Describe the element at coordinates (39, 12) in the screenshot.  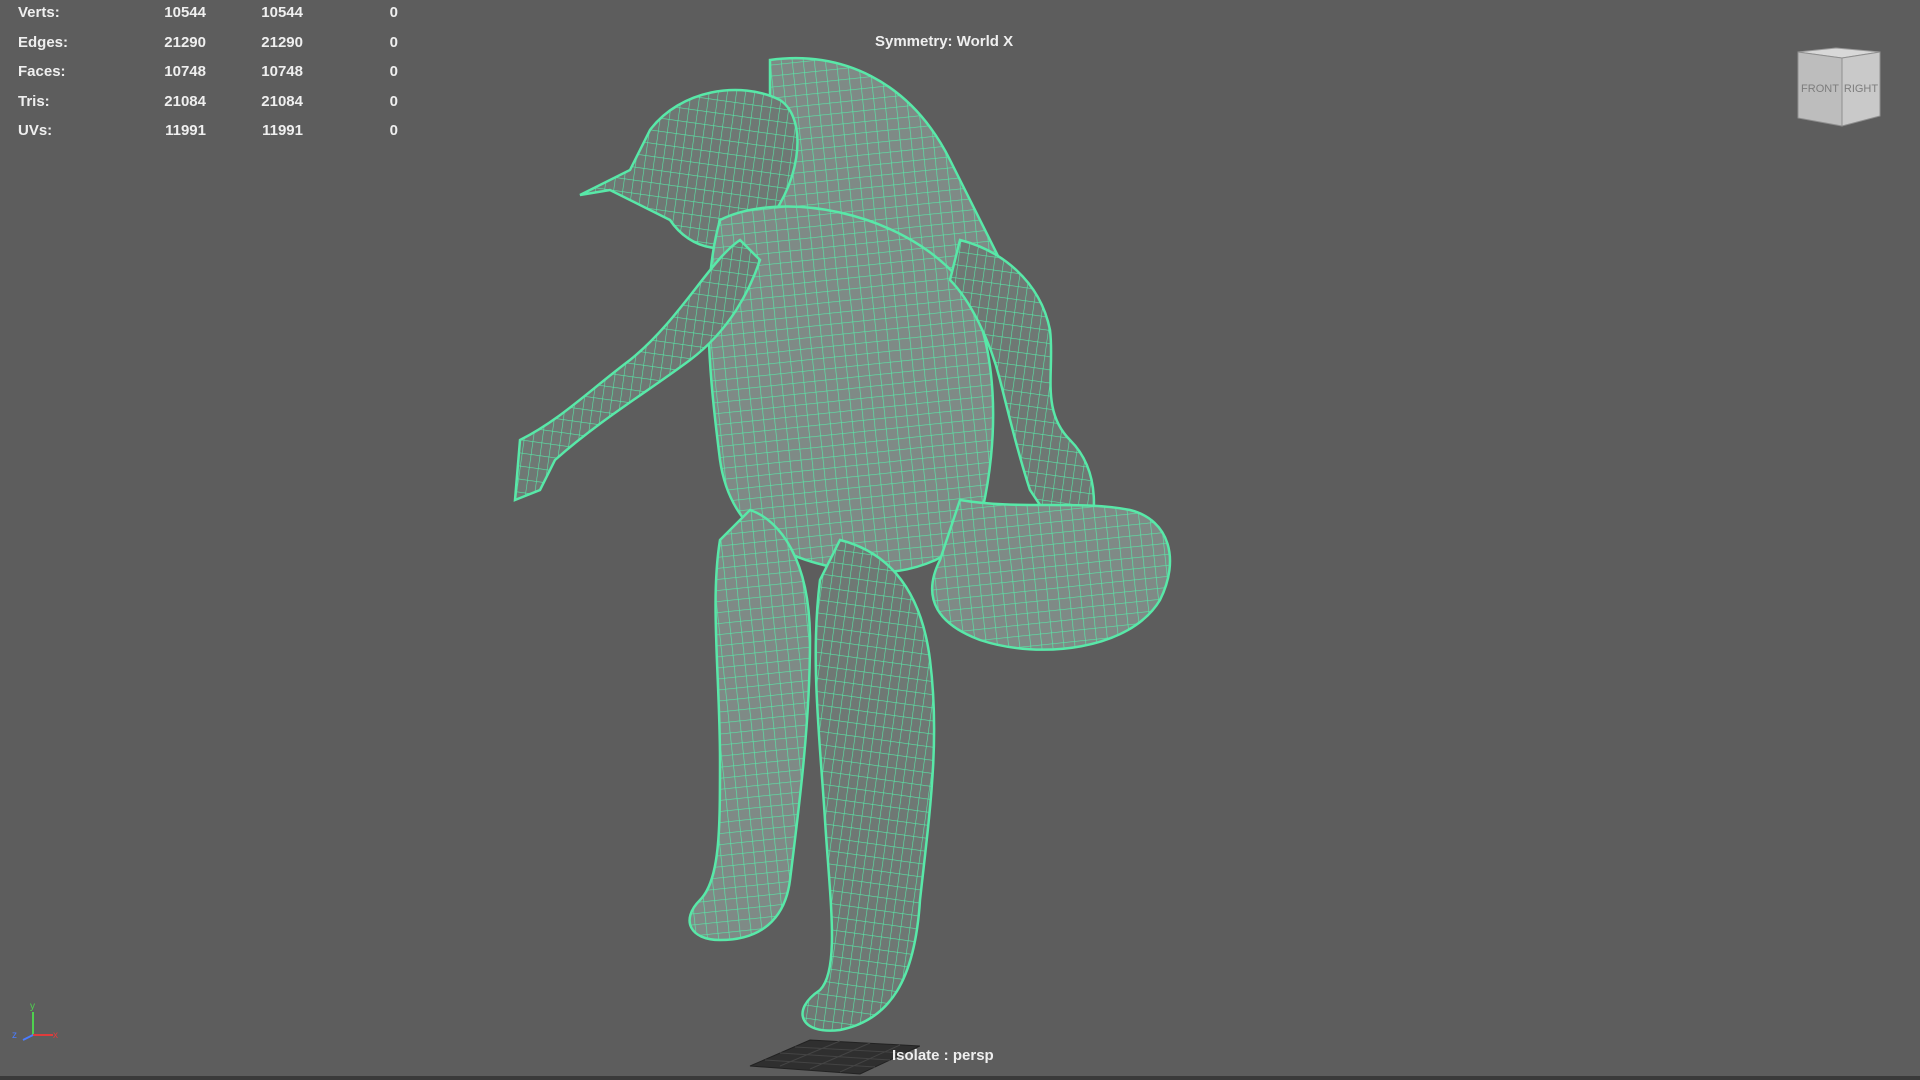
I see `hud-label: Verts:` at that location.